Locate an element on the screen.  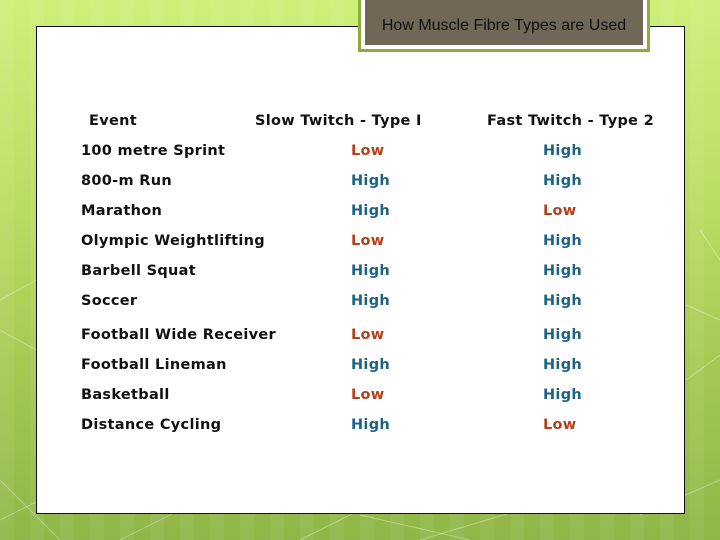
event-name: 100 metre Sprint is located at coordinates (153, 151).